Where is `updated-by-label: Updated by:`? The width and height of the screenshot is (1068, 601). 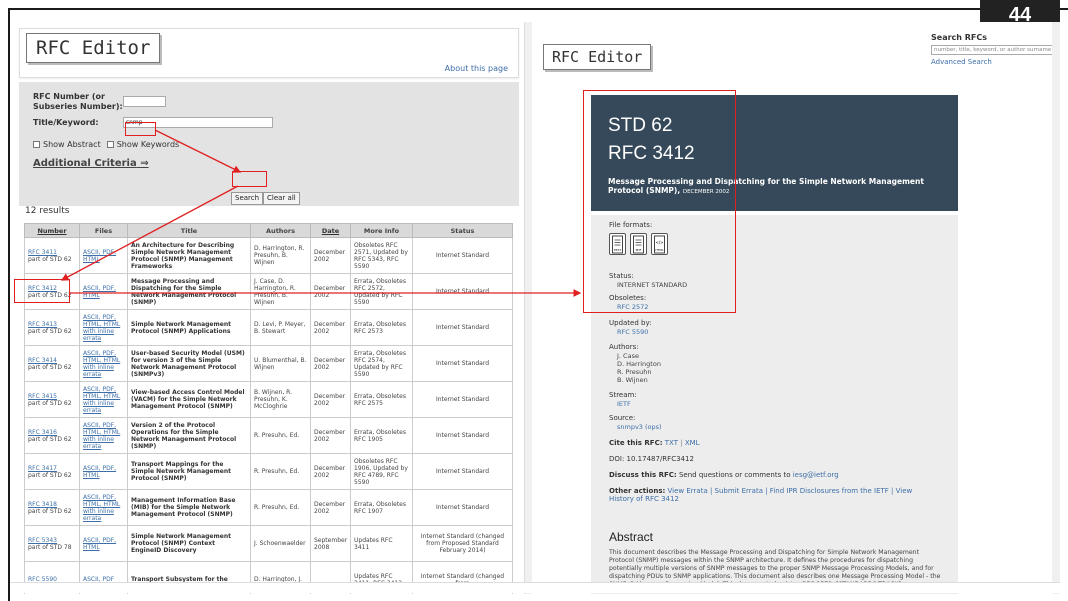
updated-by-label: Updated by: is located at coordinates (630, 323).